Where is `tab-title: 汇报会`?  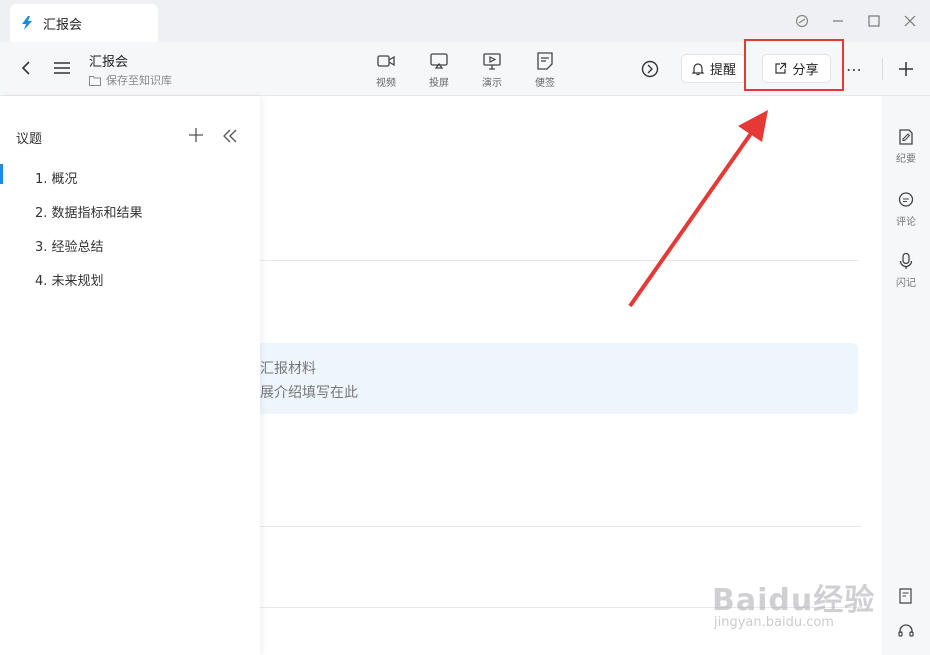 tab-title: 汇报会 is located at coordinates (63, 25).